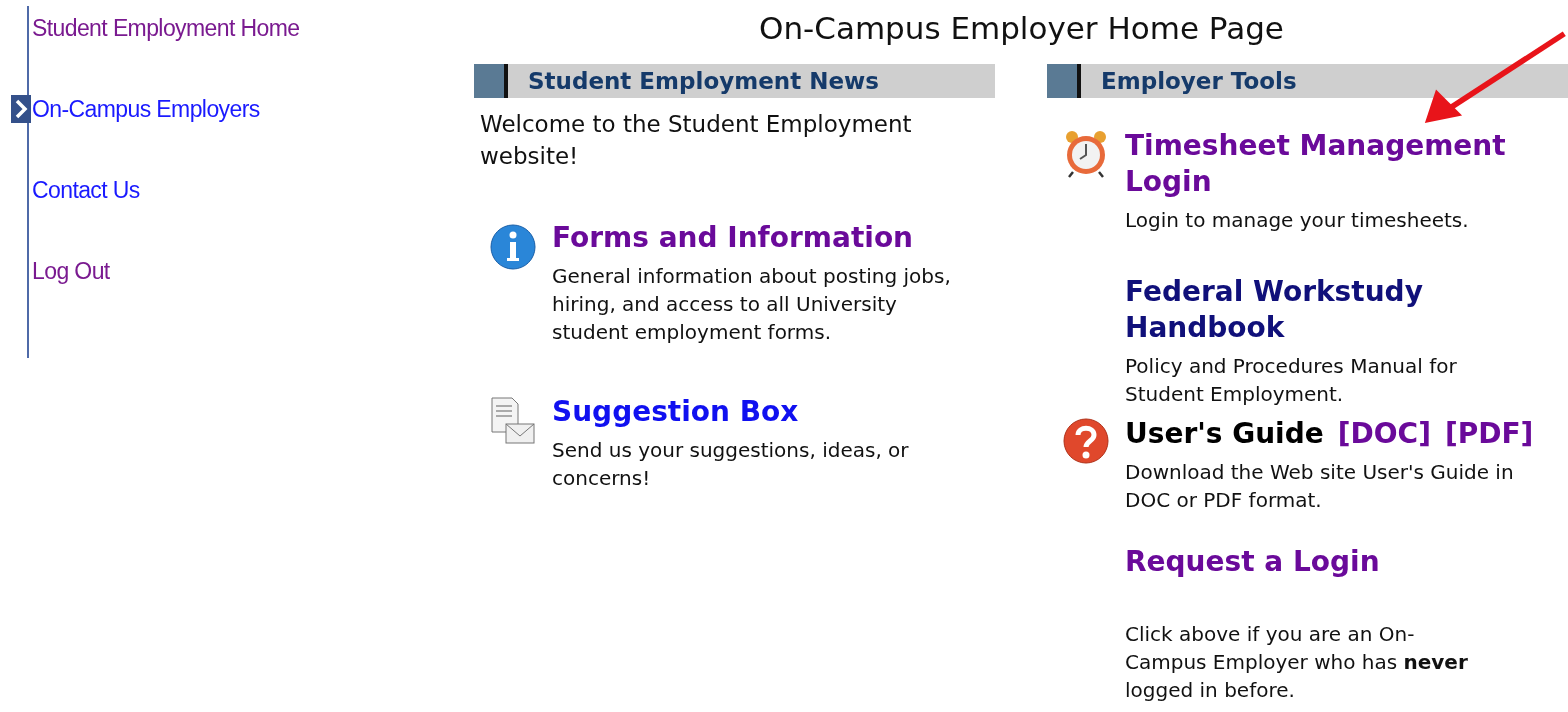 This screenshot has height=712, width=1568. I want to click on description-text: Click above if you are an On-Campus Employer who has never logged in before., so click(1297, 662).